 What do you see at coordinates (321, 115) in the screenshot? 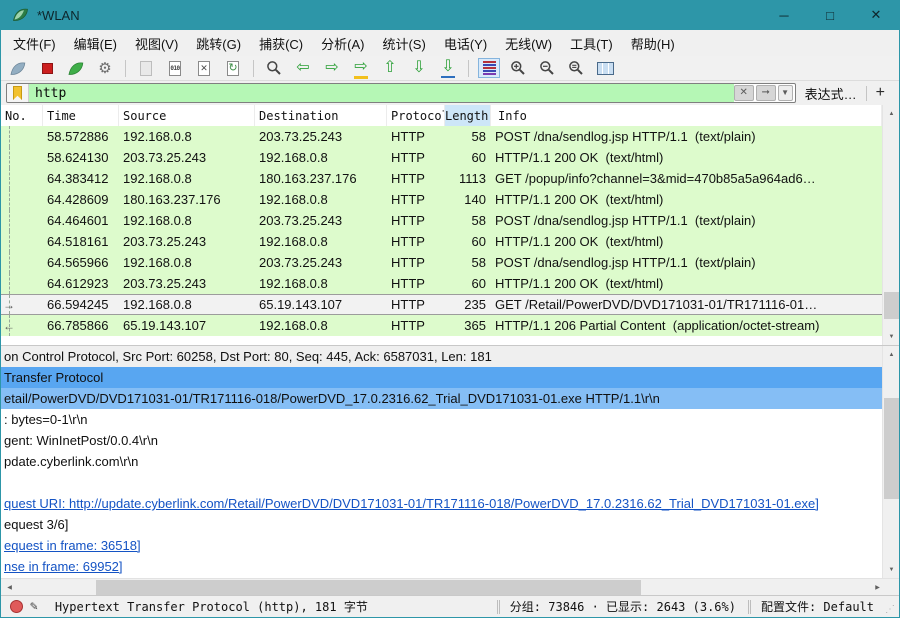
I see `column-header-destination: Destination` at bounding box center [321, 115].